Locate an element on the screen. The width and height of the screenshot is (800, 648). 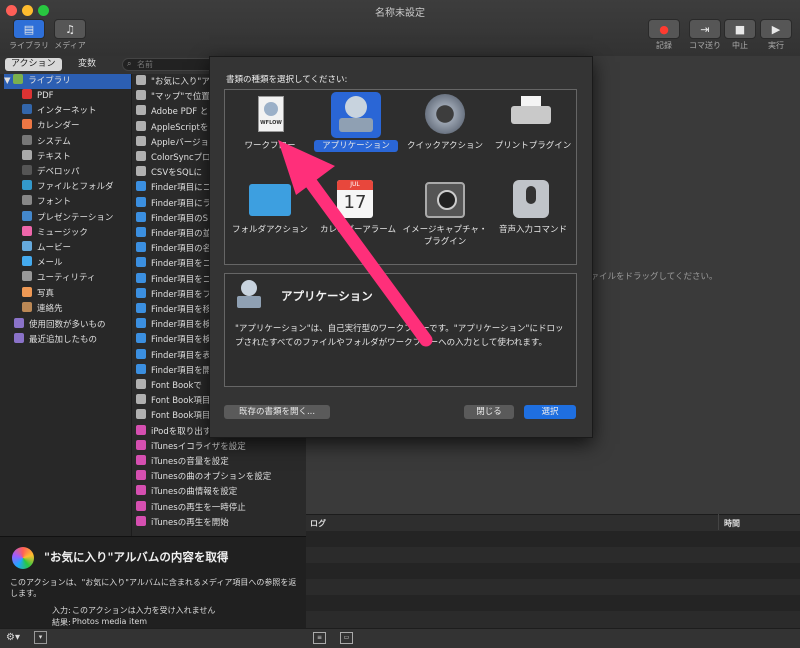
automator-robot-icon is located at coordinates (356, 107).